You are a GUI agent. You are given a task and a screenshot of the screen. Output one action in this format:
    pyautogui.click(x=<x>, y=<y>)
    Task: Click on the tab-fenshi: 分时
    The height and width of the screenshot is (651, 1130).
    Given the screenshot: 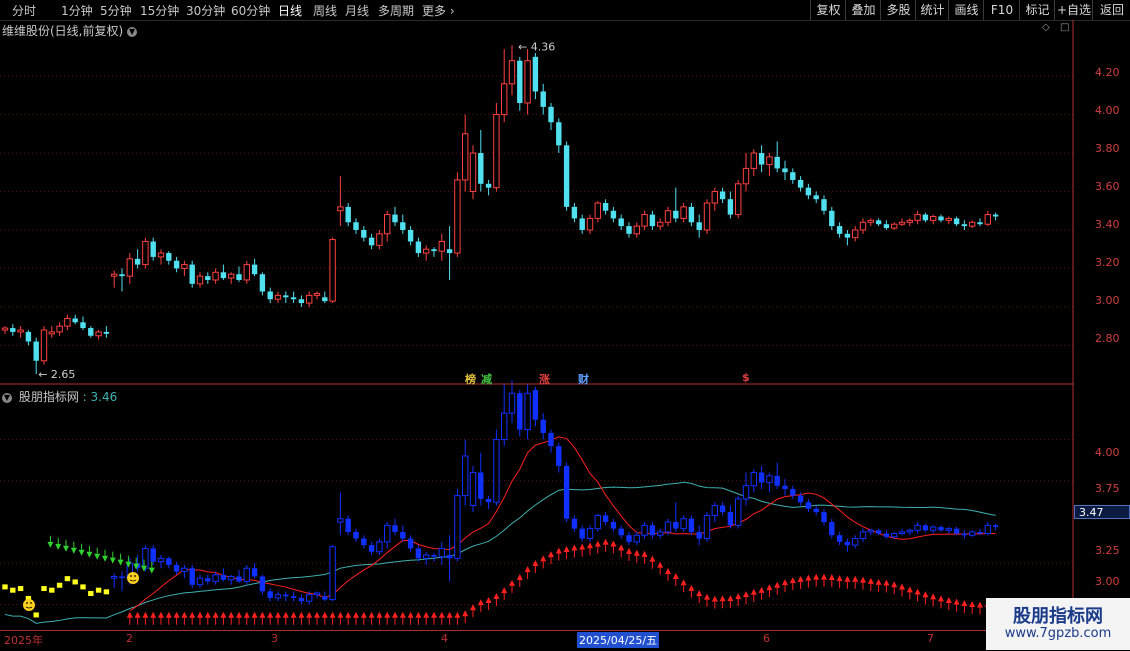 What is the action you would take?
    pyautogui.click(x=24, y=10)
    